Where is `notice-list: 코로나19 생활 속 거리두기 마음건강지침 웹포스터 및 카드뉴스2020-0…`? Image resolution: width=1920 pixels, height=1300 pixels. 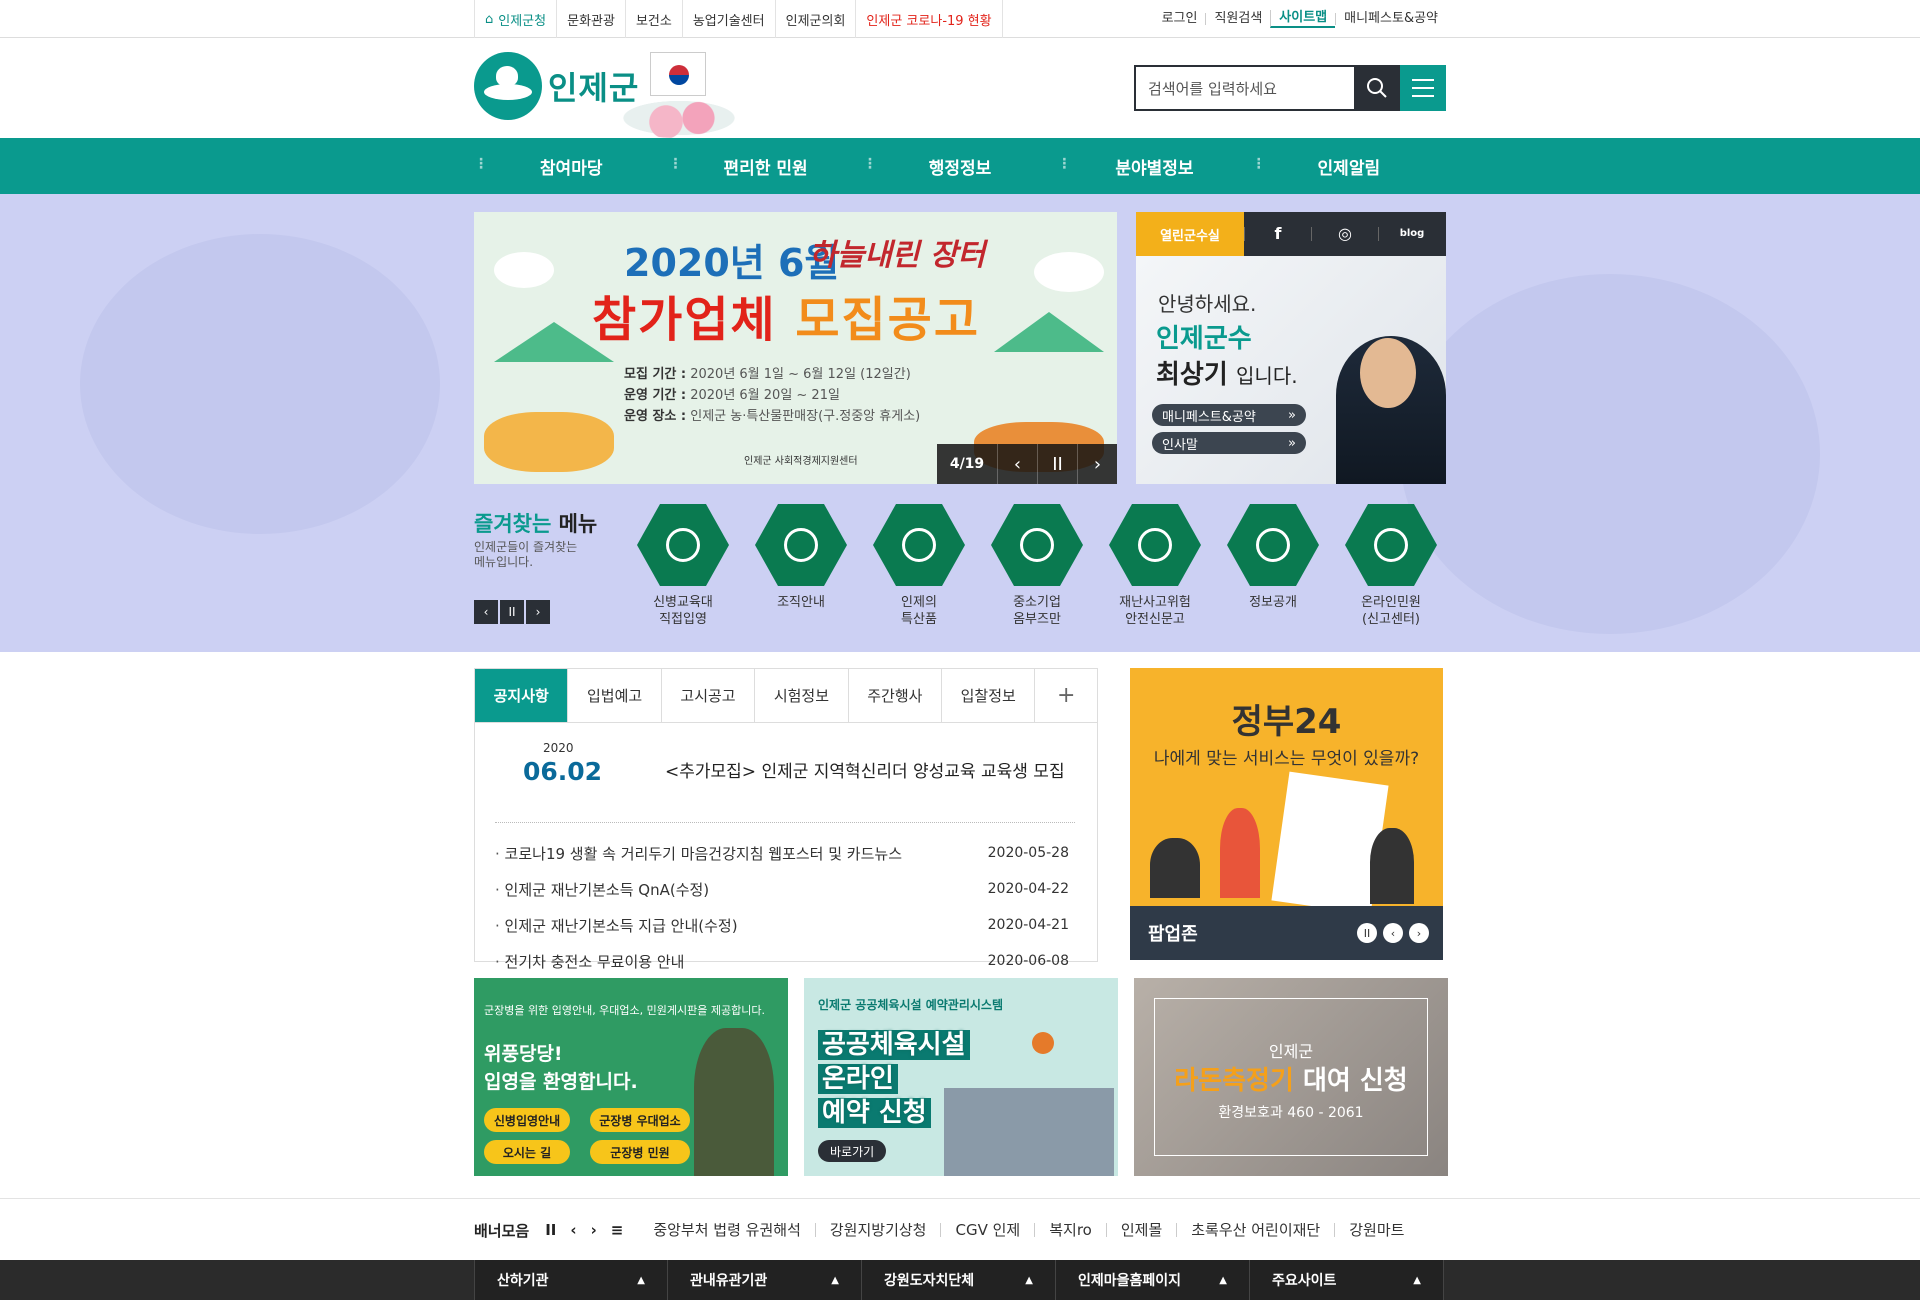 notice-list: 코로나19 생활 속 거리두기 마음건강지침 웹포스터 및 카드뉴스2020-0… is located at coordinates (785, 907).